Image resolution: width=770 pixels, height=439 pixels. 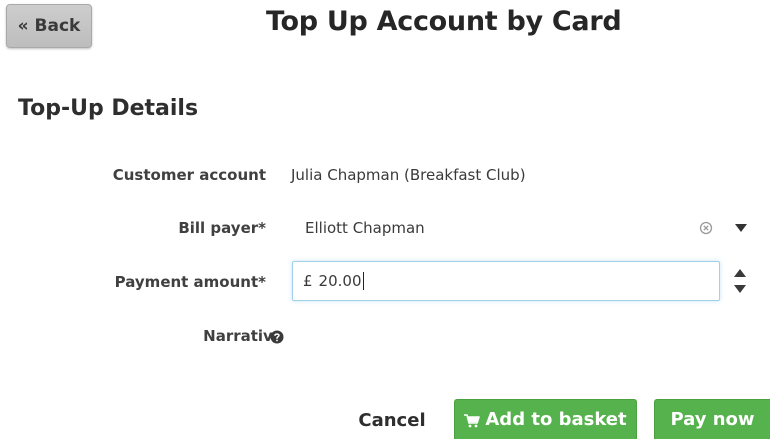 I want to click on payment-amount-input: £ 20.00, so click(x=506, y=281).